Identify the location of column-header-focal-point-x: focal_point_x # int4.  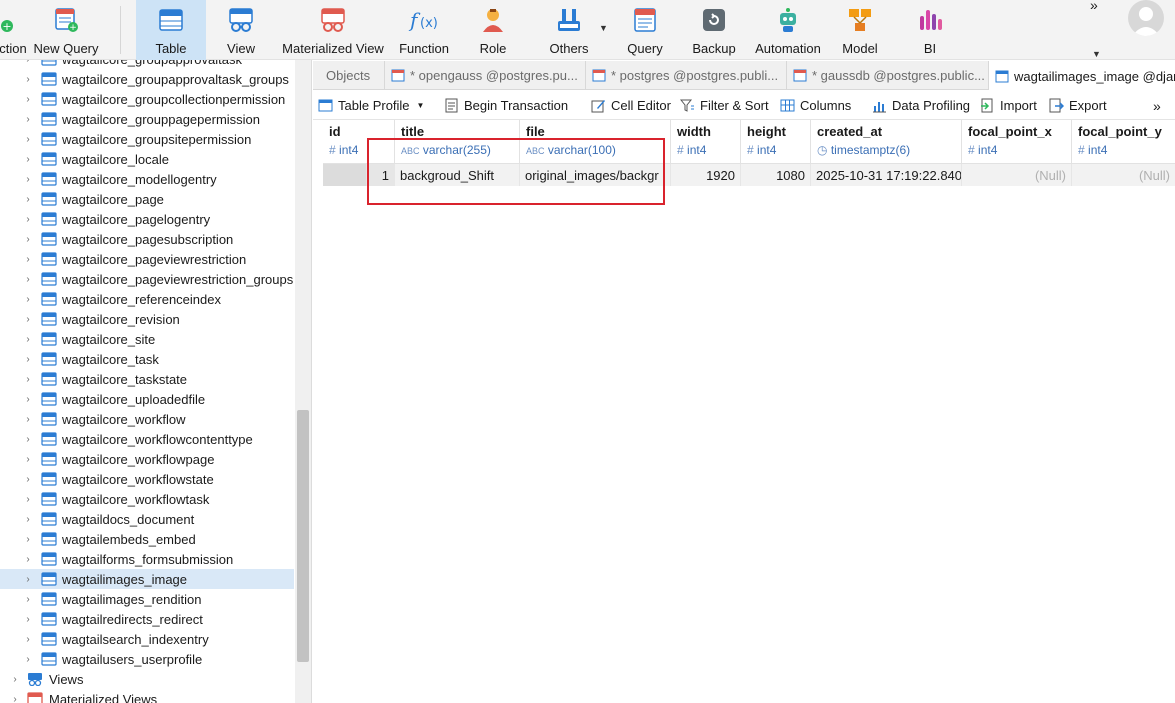
(1017, 142).